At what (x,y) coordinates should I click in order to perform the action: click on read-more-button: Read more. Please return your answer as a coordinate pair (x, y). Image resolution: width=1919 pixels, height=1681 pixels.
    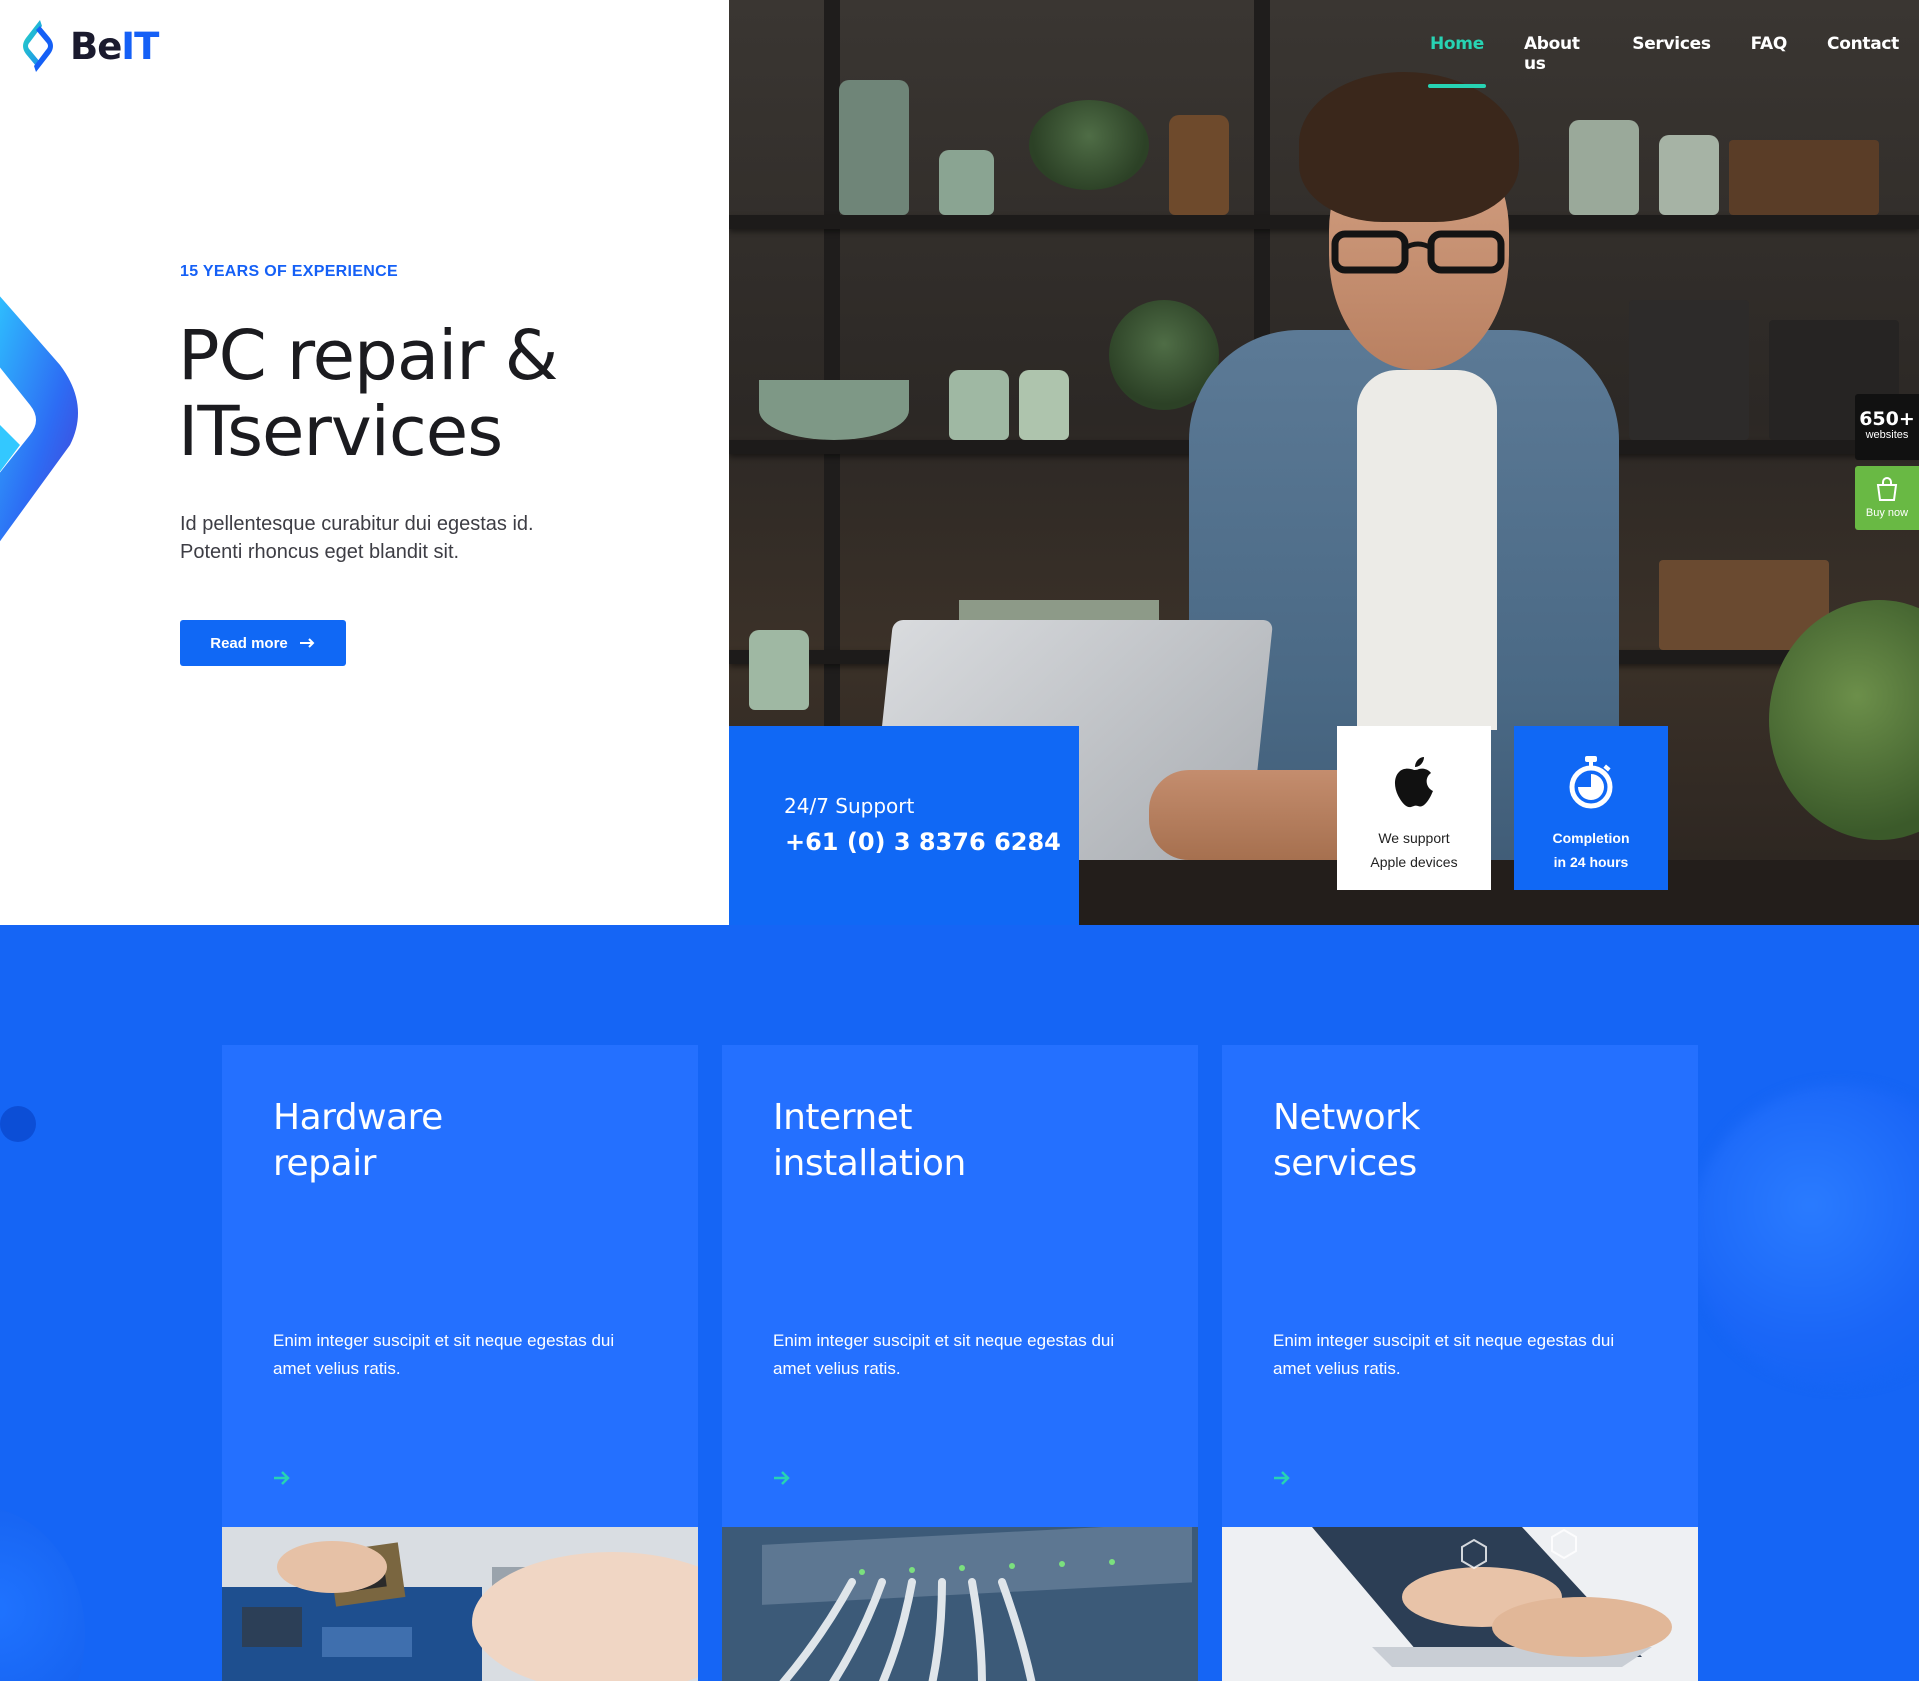
    Looking at the image, I should click on (263, 643).